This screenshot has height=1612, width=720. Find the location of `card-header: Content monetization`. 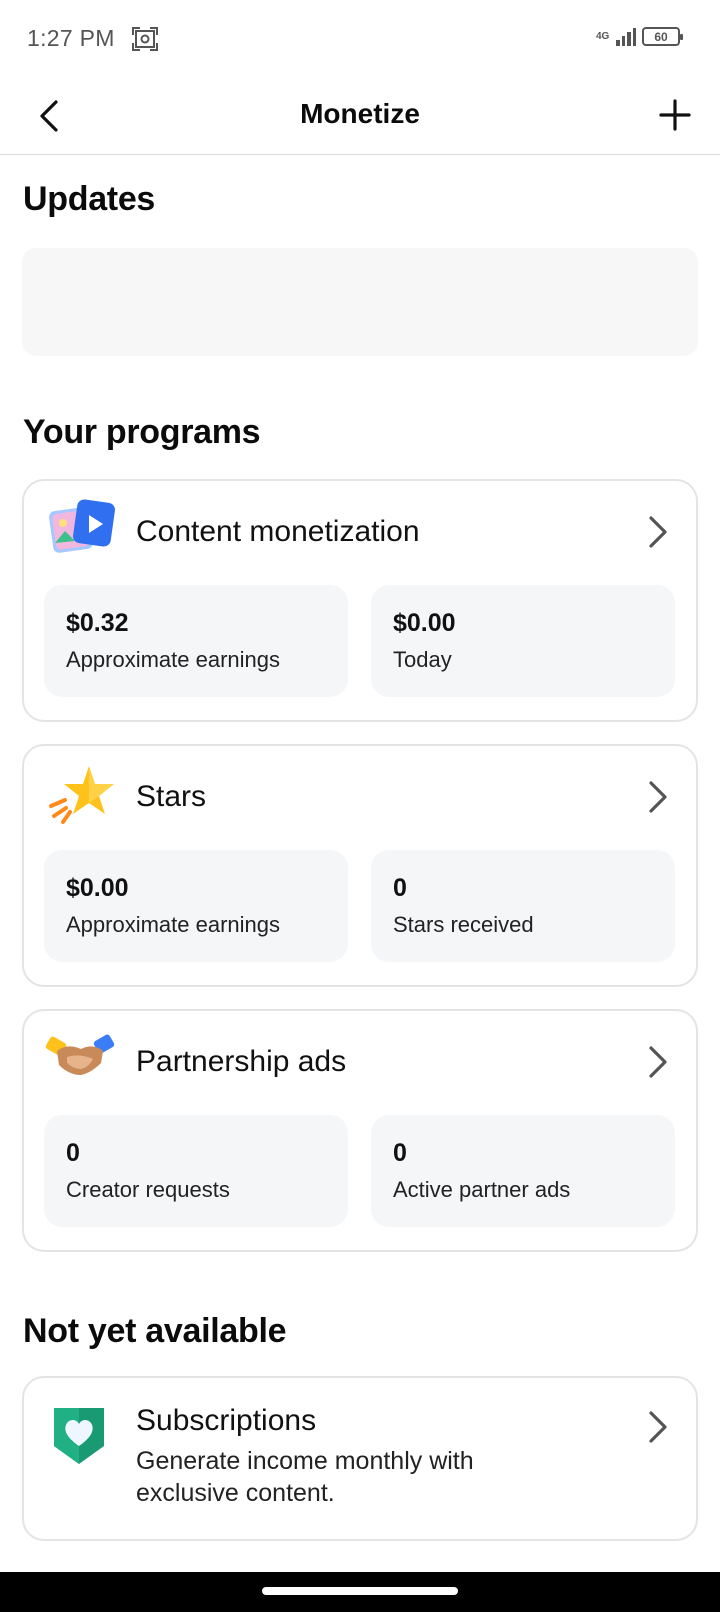

card-header: Content monetization is located at coordinates (360, 531).